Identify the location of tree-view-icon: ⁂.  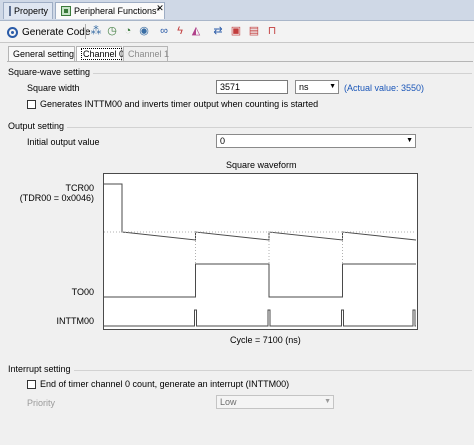
(96, 31).